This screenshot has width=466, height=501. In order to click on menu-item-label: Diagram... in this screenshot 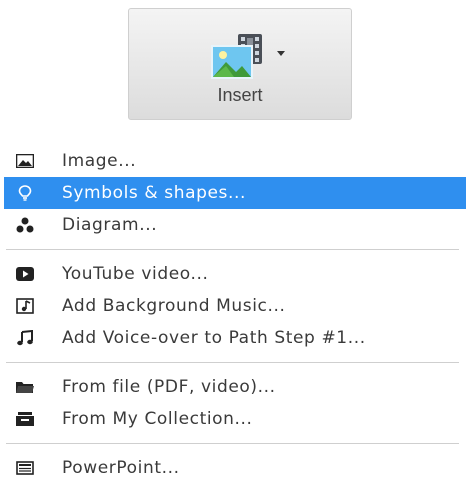, I will do `click(110, 225)`.